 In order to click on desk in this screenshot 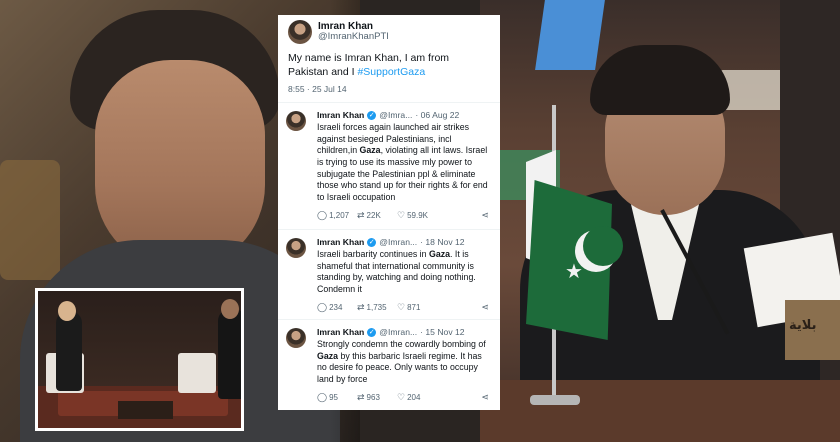, I will do `click(660, 411)`.